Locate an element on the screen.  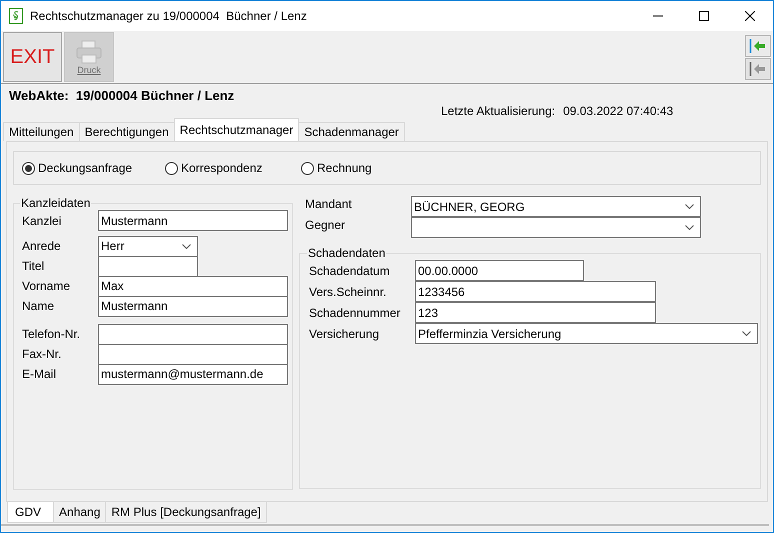
field-label: Name is located at coordinates (39, 306).